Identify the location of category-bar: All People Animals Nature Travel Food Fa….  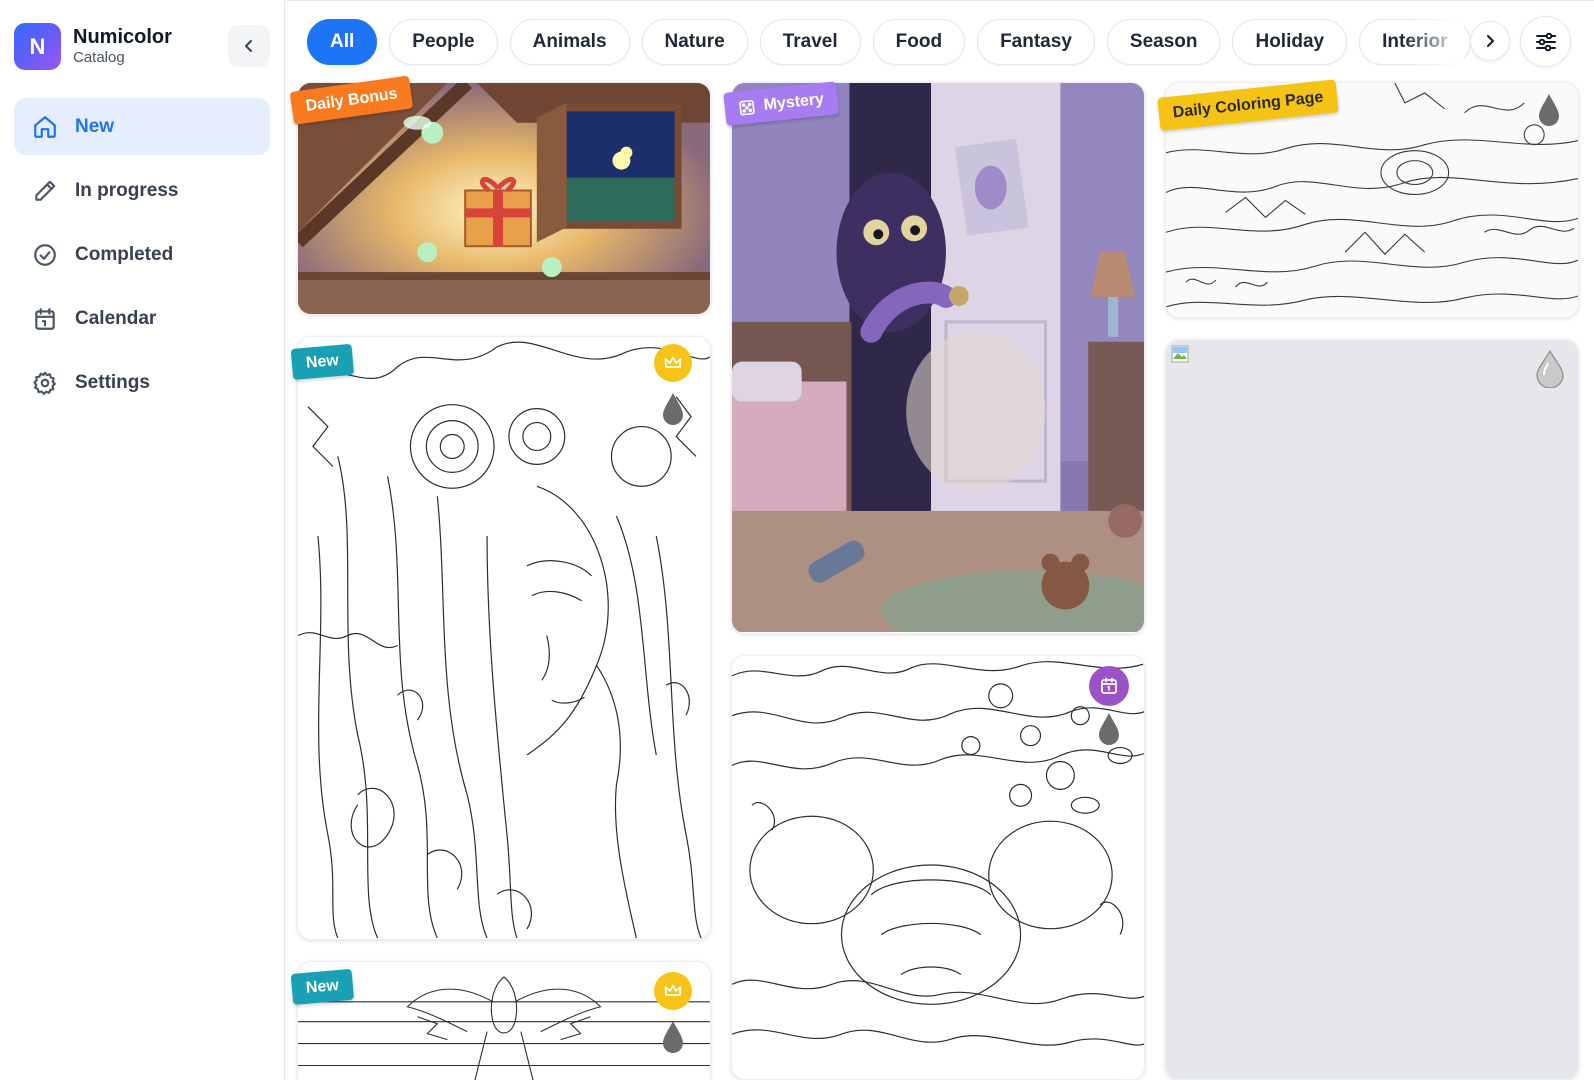
(940, 40).